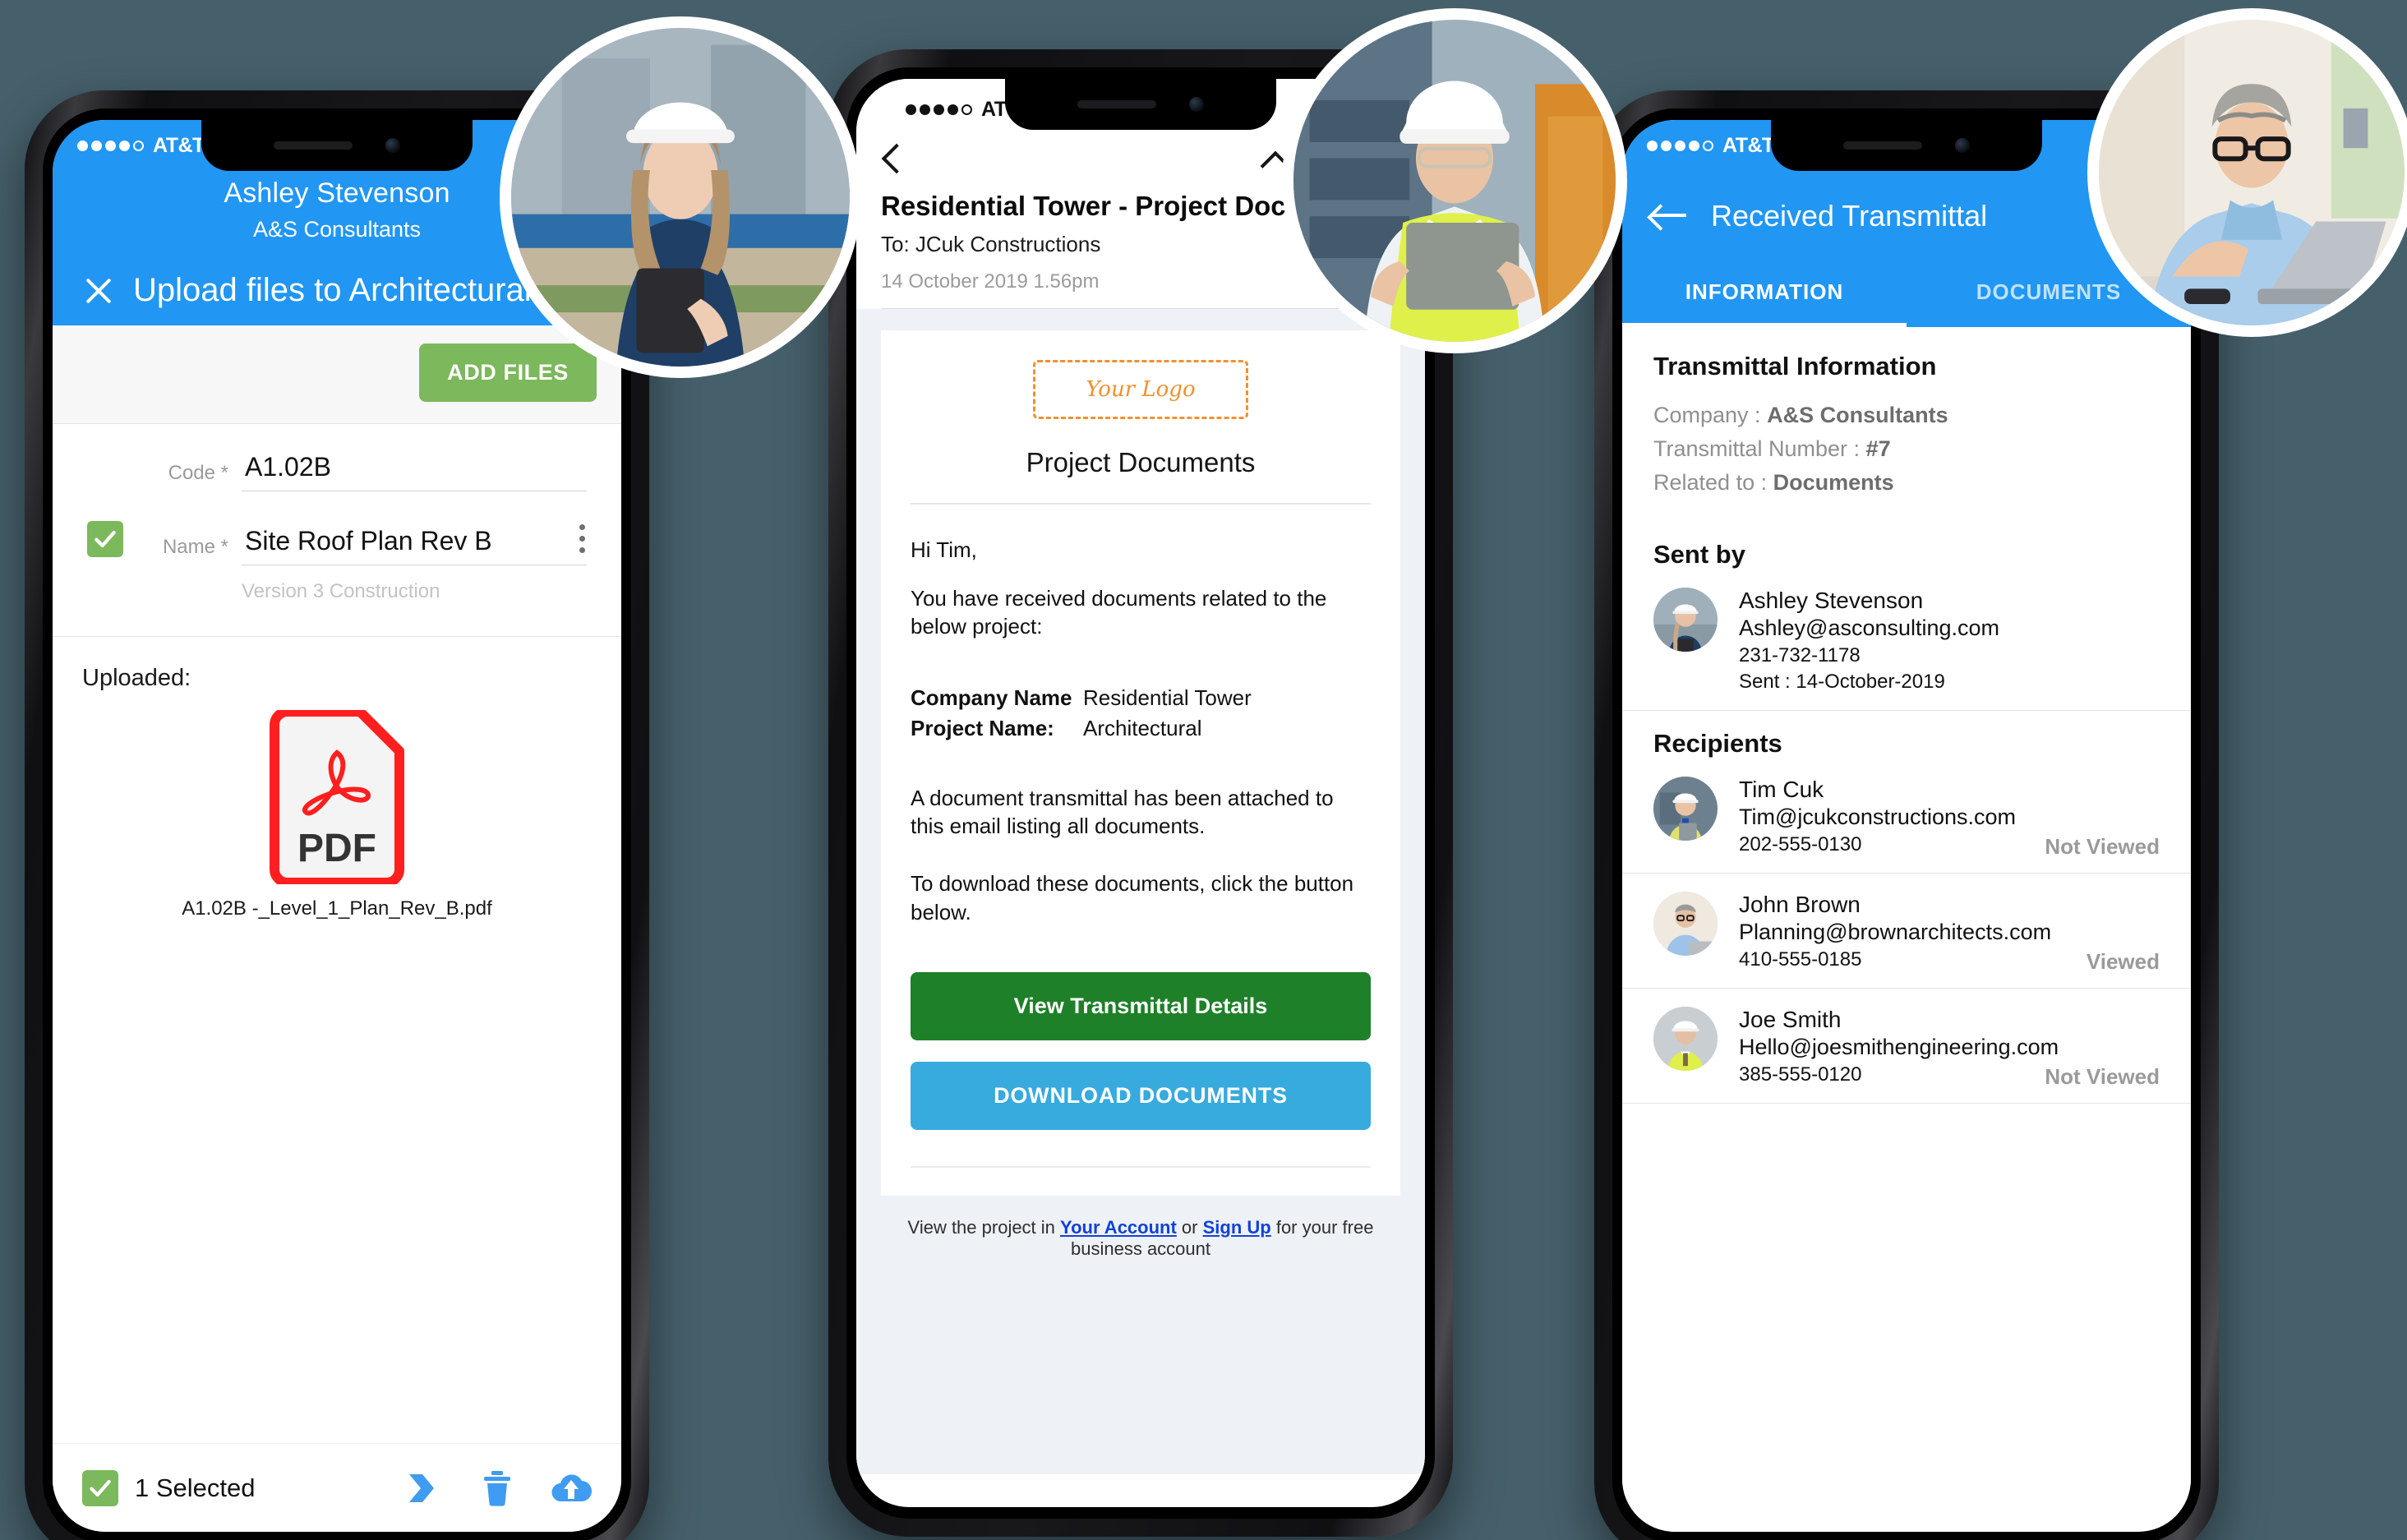  I want to click on field-value: Architectural, so click(1142, 727).